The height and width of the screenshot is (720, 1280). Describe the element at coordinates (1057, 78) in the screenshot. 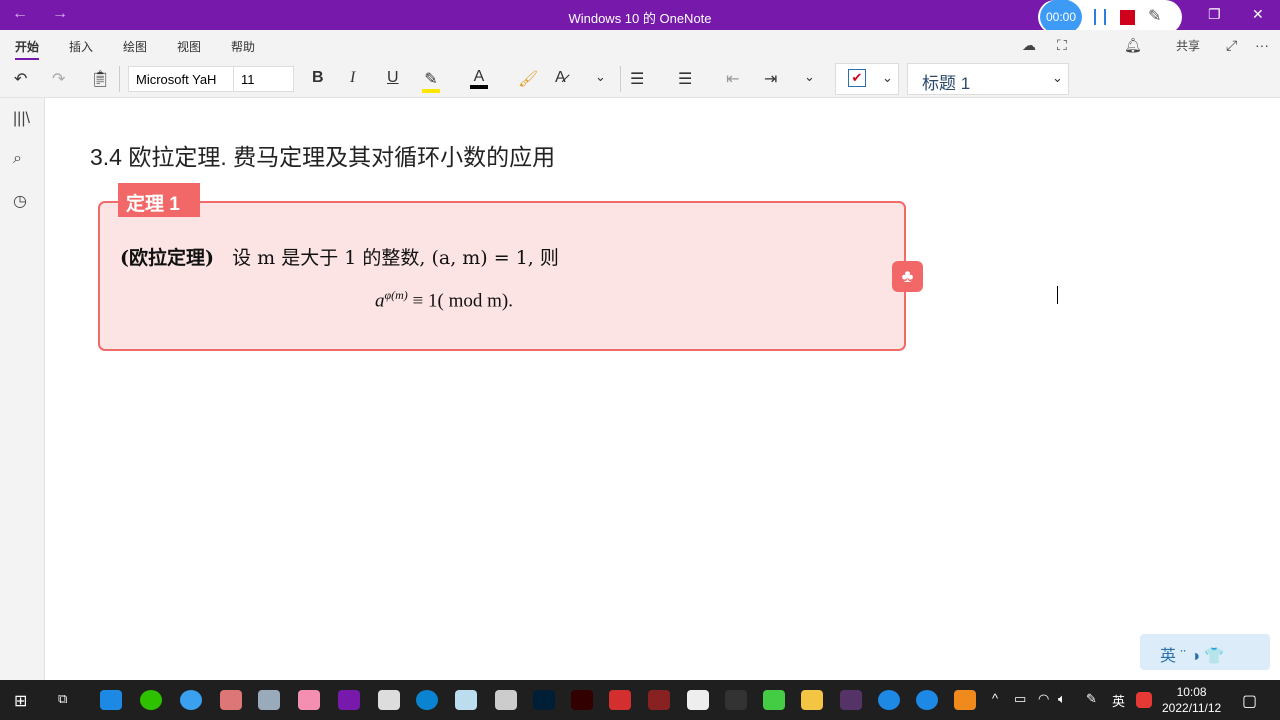

I see `style-chevron-icon: ⌄` at that location.